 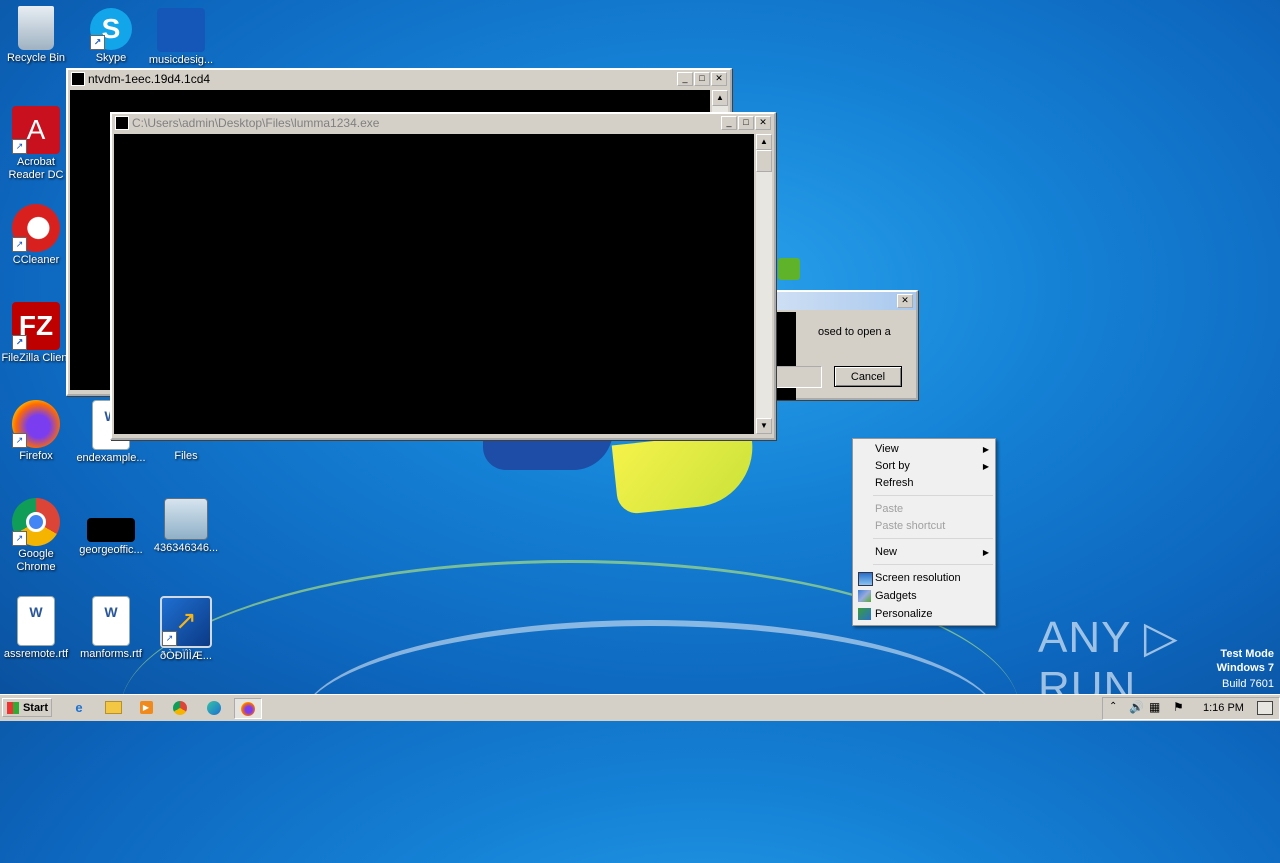 I want to click on menu-item-personalize: Personalize, so click(x=924, y=614).